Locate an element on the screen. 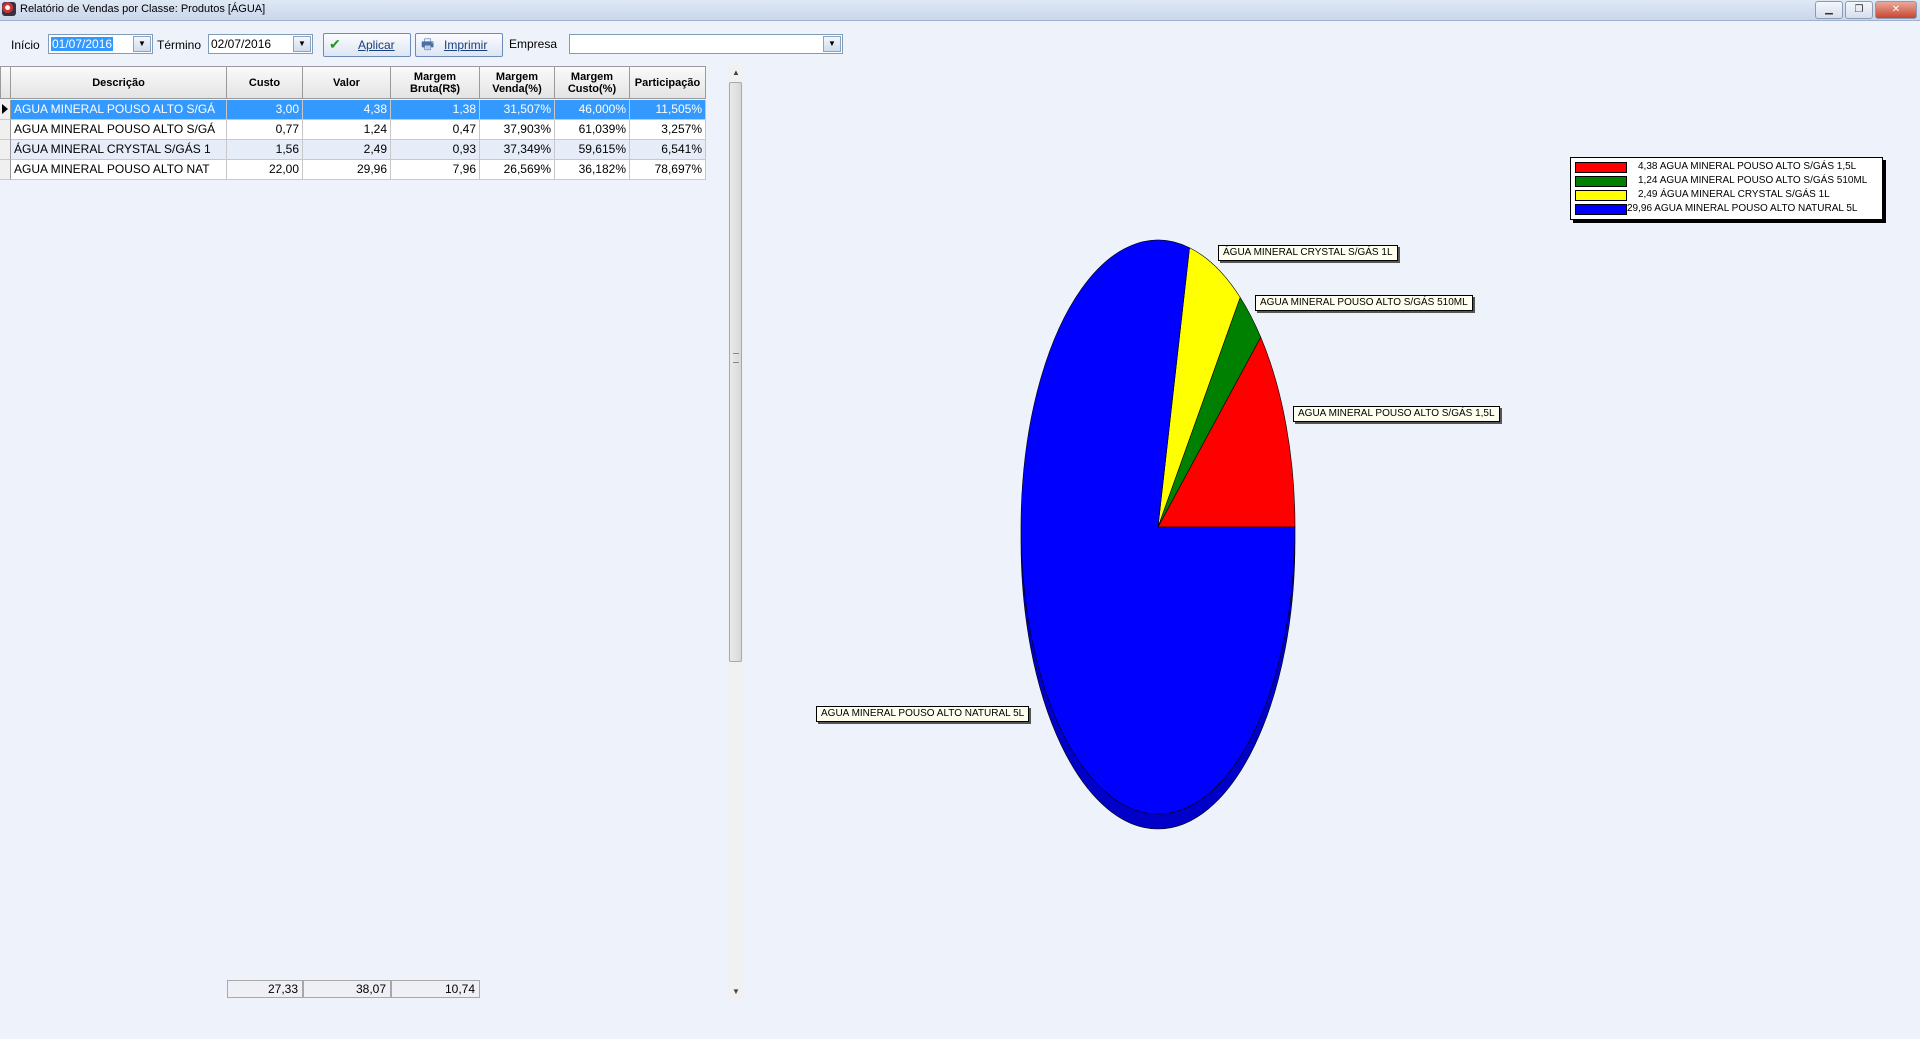  current-row-indicator-icon is located at coordinates (5, 110).